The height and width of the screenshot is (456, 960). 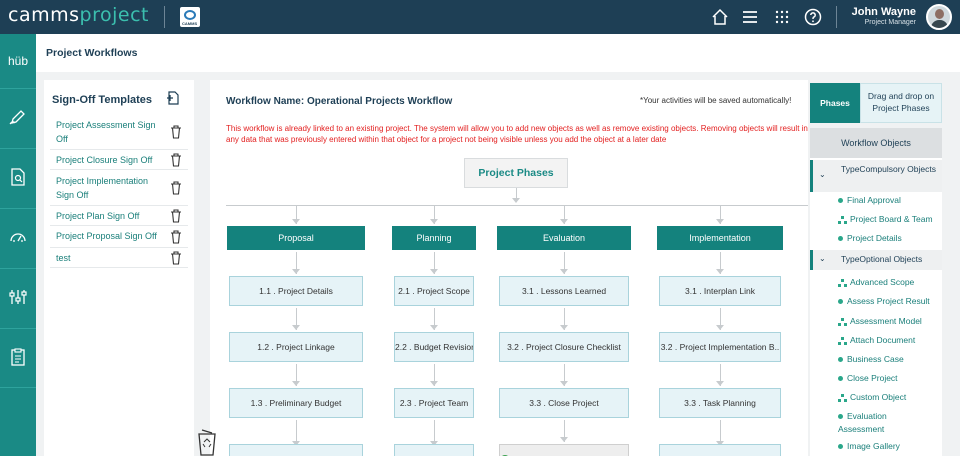 I want to click on workflow-task-label: 2.3 . Project Team, so click(x=434, y=403).